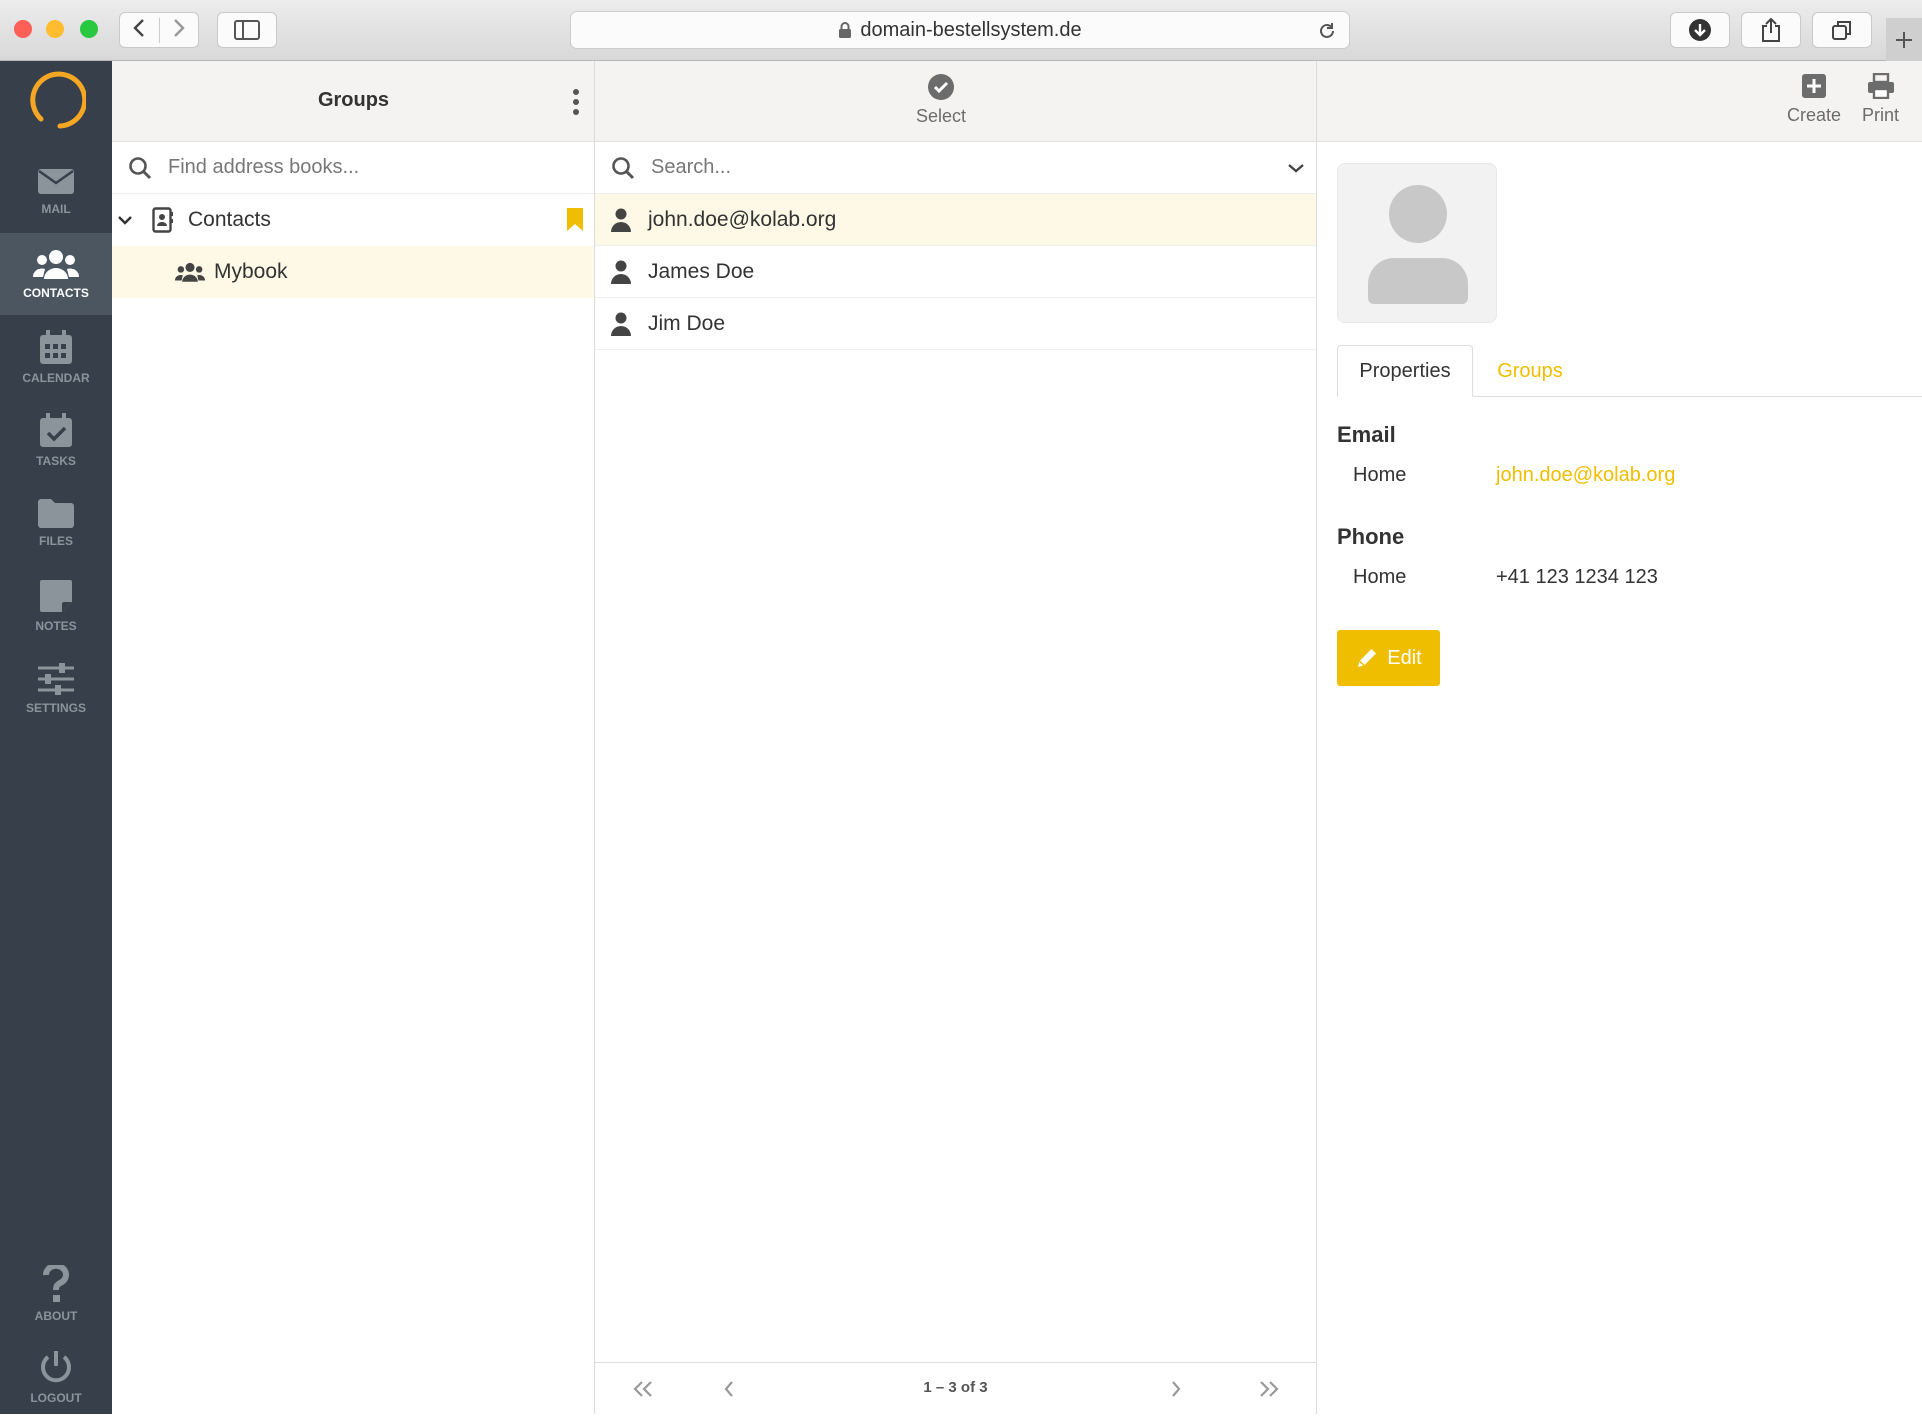 The width and height of the screenshot is (1922, 1418). I want to click on avatar-placeholder-icon, so click(1418, 244).